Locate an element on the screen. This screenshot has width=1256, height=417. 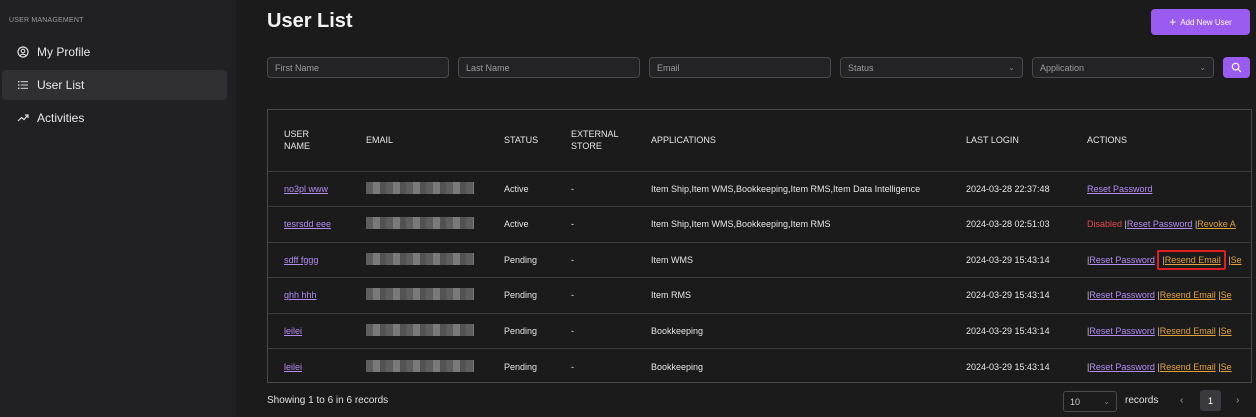
first-name-input is located at coordinates (358, 67).